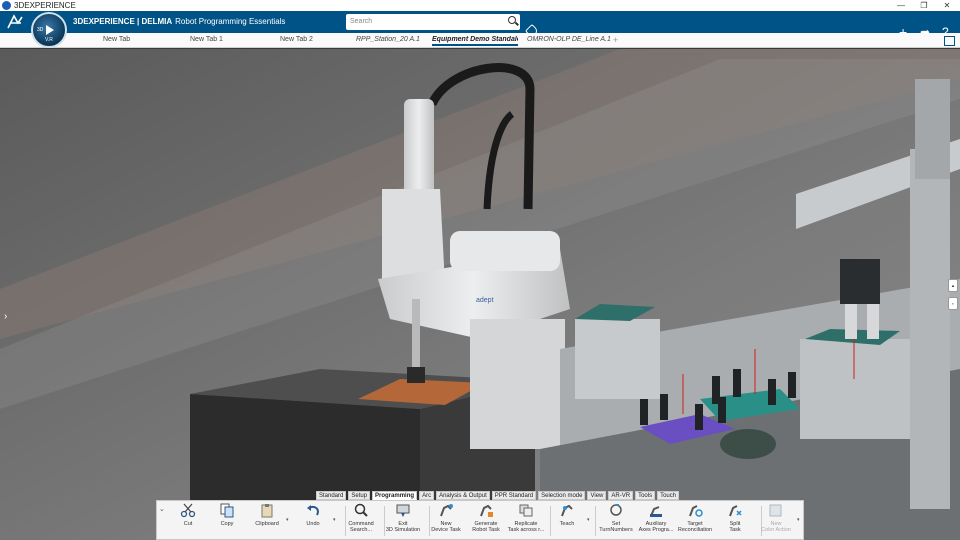 Image resolution: width=960 pixels, height=540 pixels. Describe the element at coordinates (227, 510) in the screenshot. I see `copy-icon` at that location.